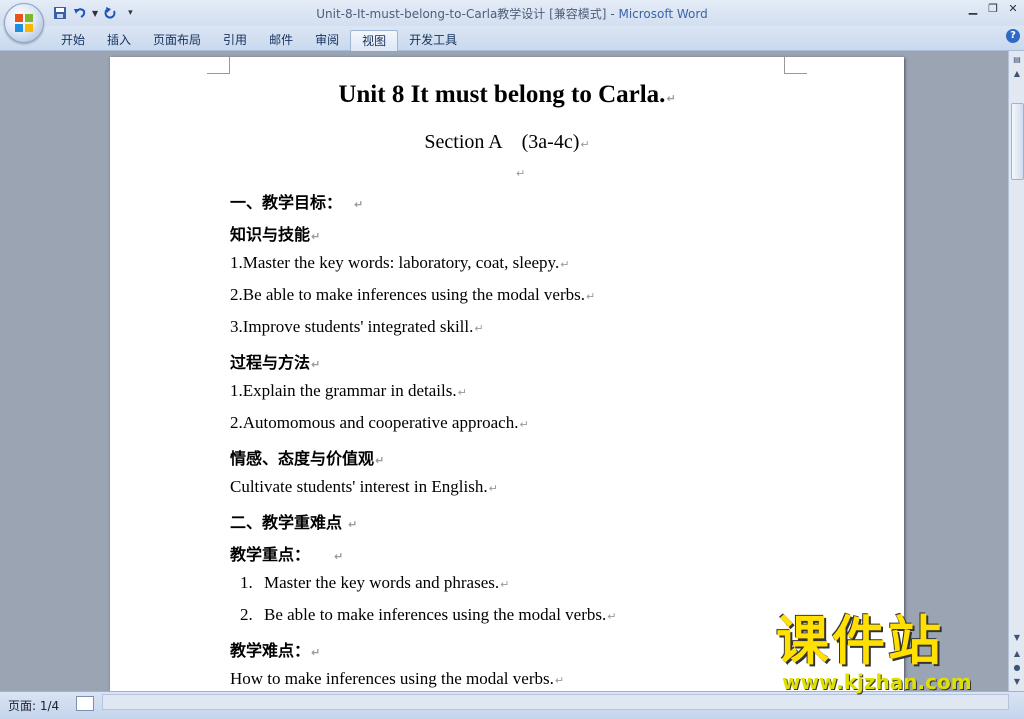 Image resolution: width=1024 pixels, height=719 pixels. Describe the element at coordinates (795, 65) in the screenshot. I see `margin-corner-top-right` at that location.